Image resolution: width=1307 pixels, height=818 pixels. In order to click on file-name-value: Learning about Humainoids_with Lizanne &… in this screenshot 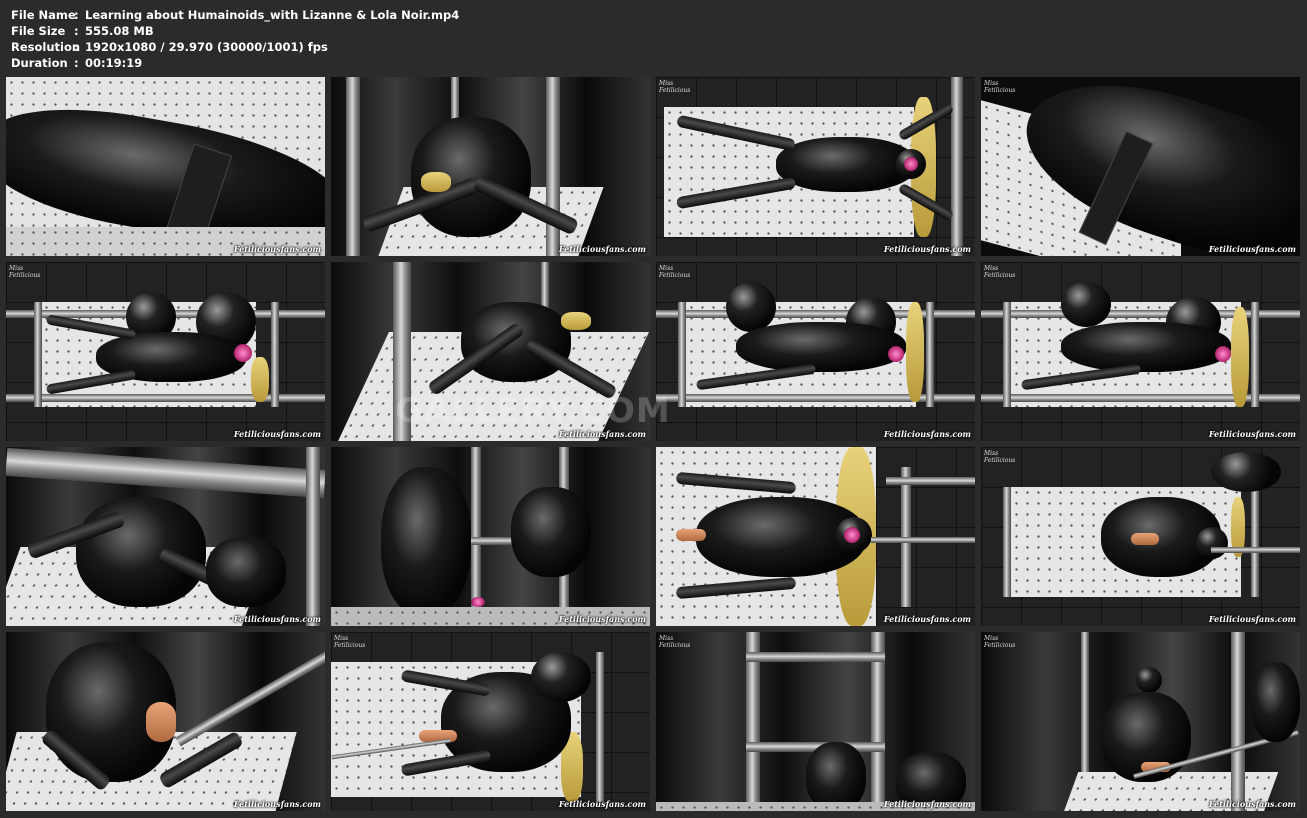, I will do `click(272, 15)`.